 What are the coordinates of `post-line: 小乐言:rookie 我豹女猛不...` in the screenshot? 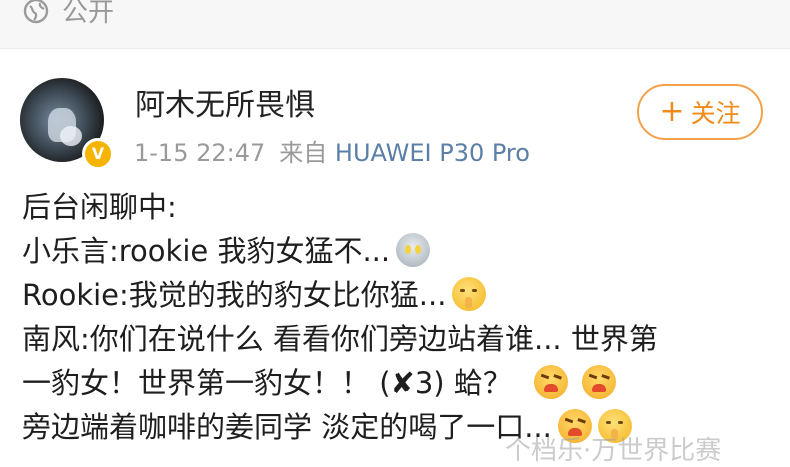 It's located at (402, 251).